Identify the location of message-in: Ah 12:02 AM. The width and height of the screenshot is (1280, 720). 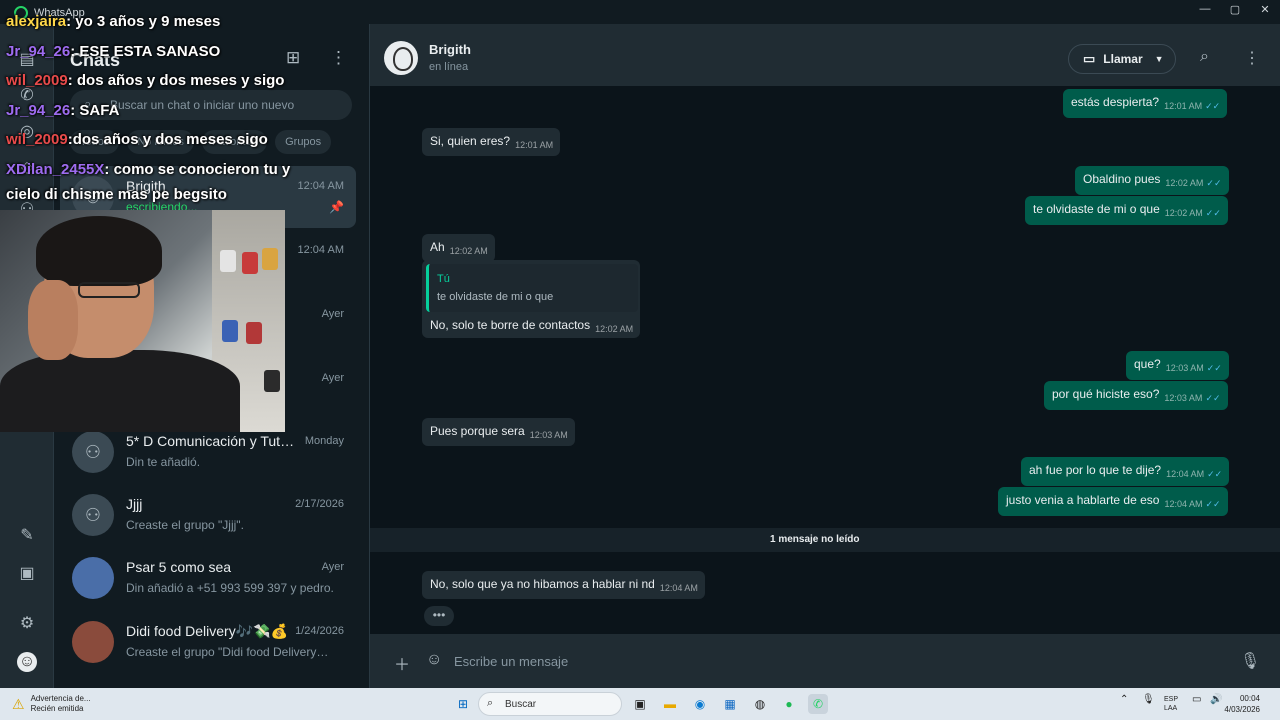
(458, 248).